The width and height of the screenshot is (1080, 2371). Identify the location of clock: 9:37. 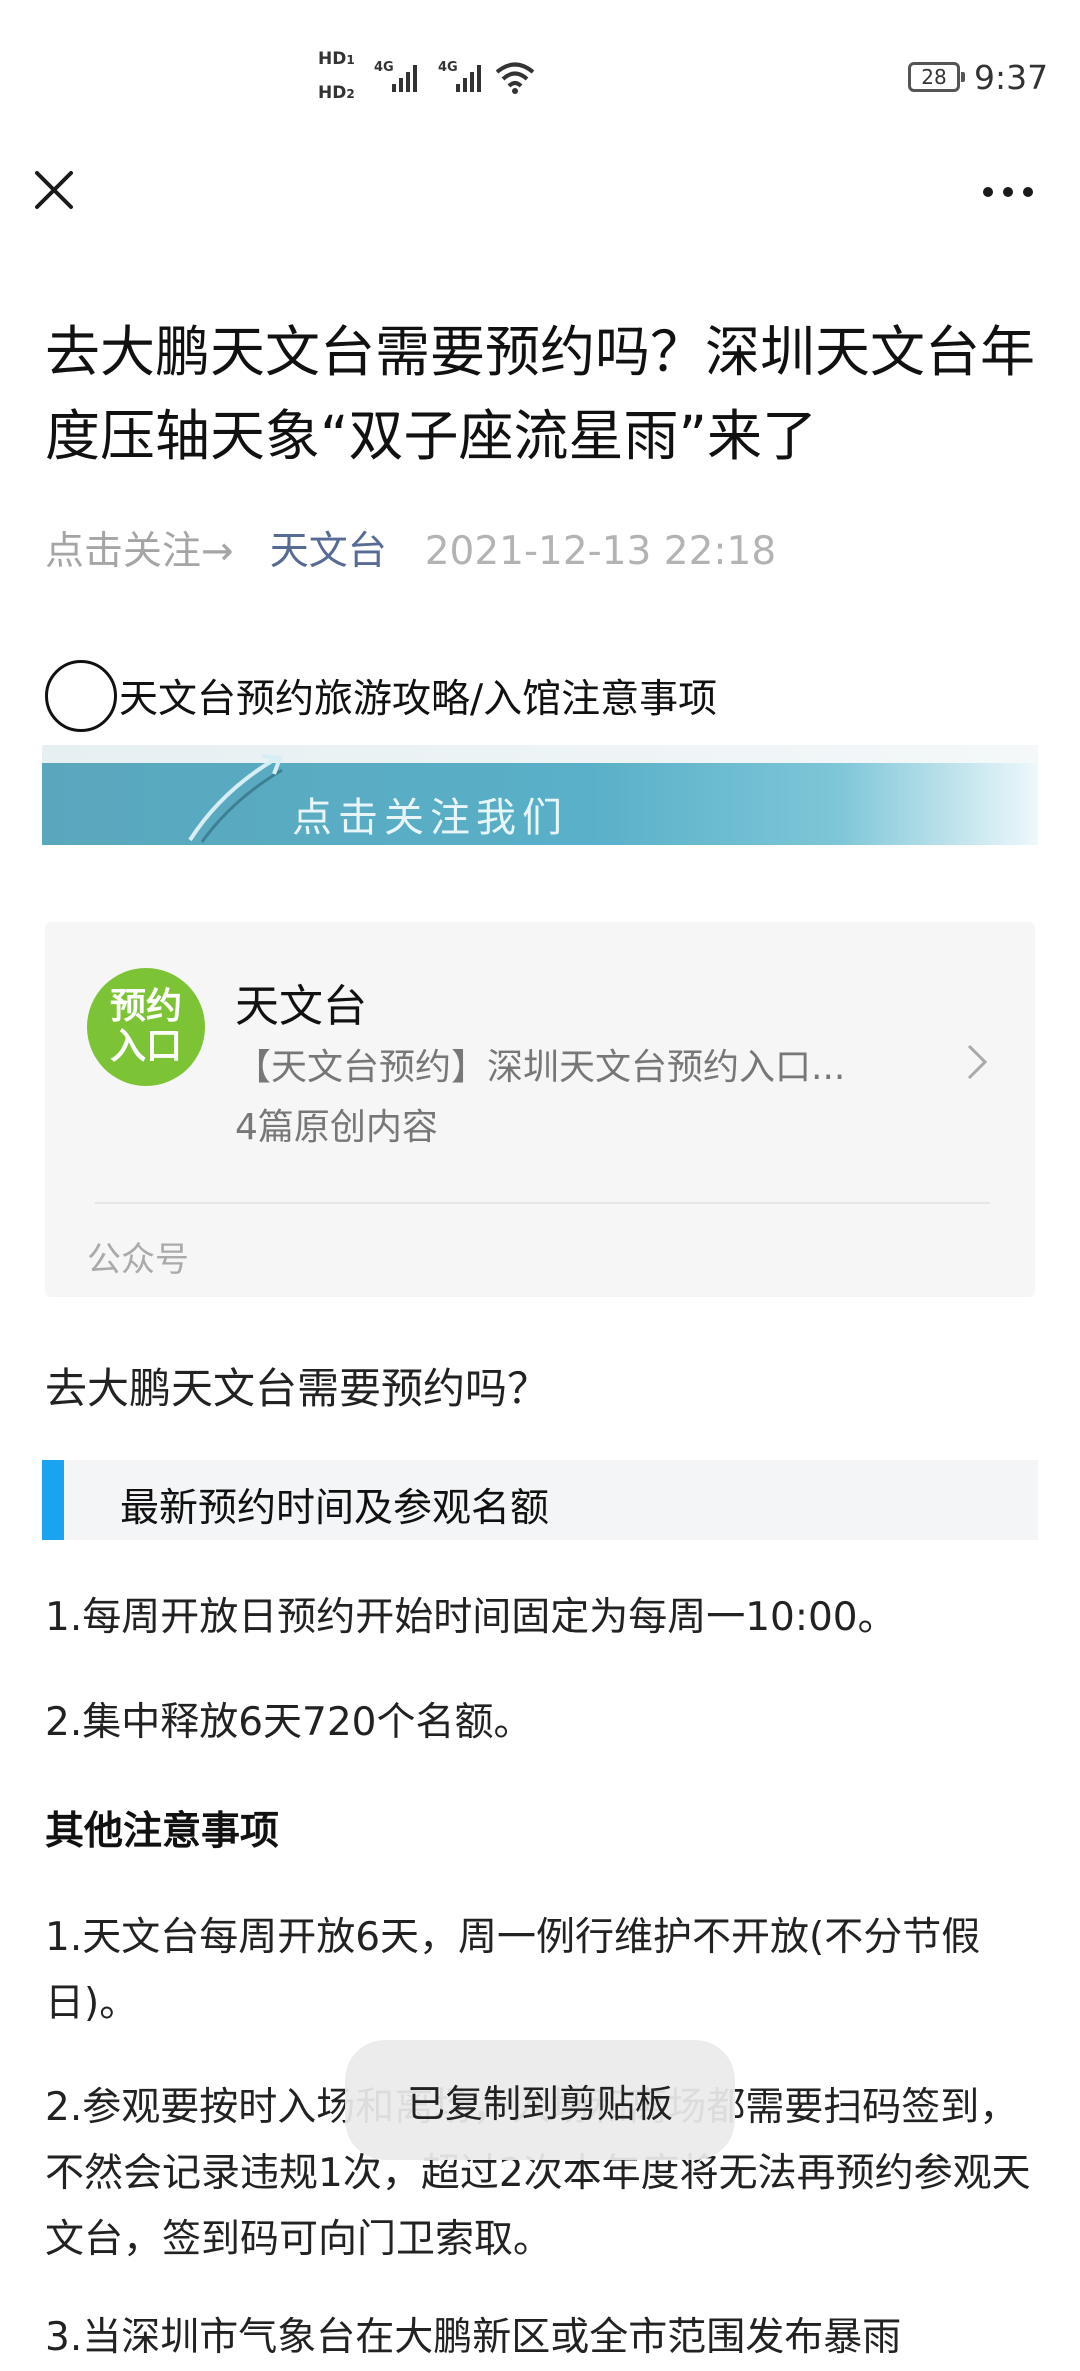
(1011, 77).